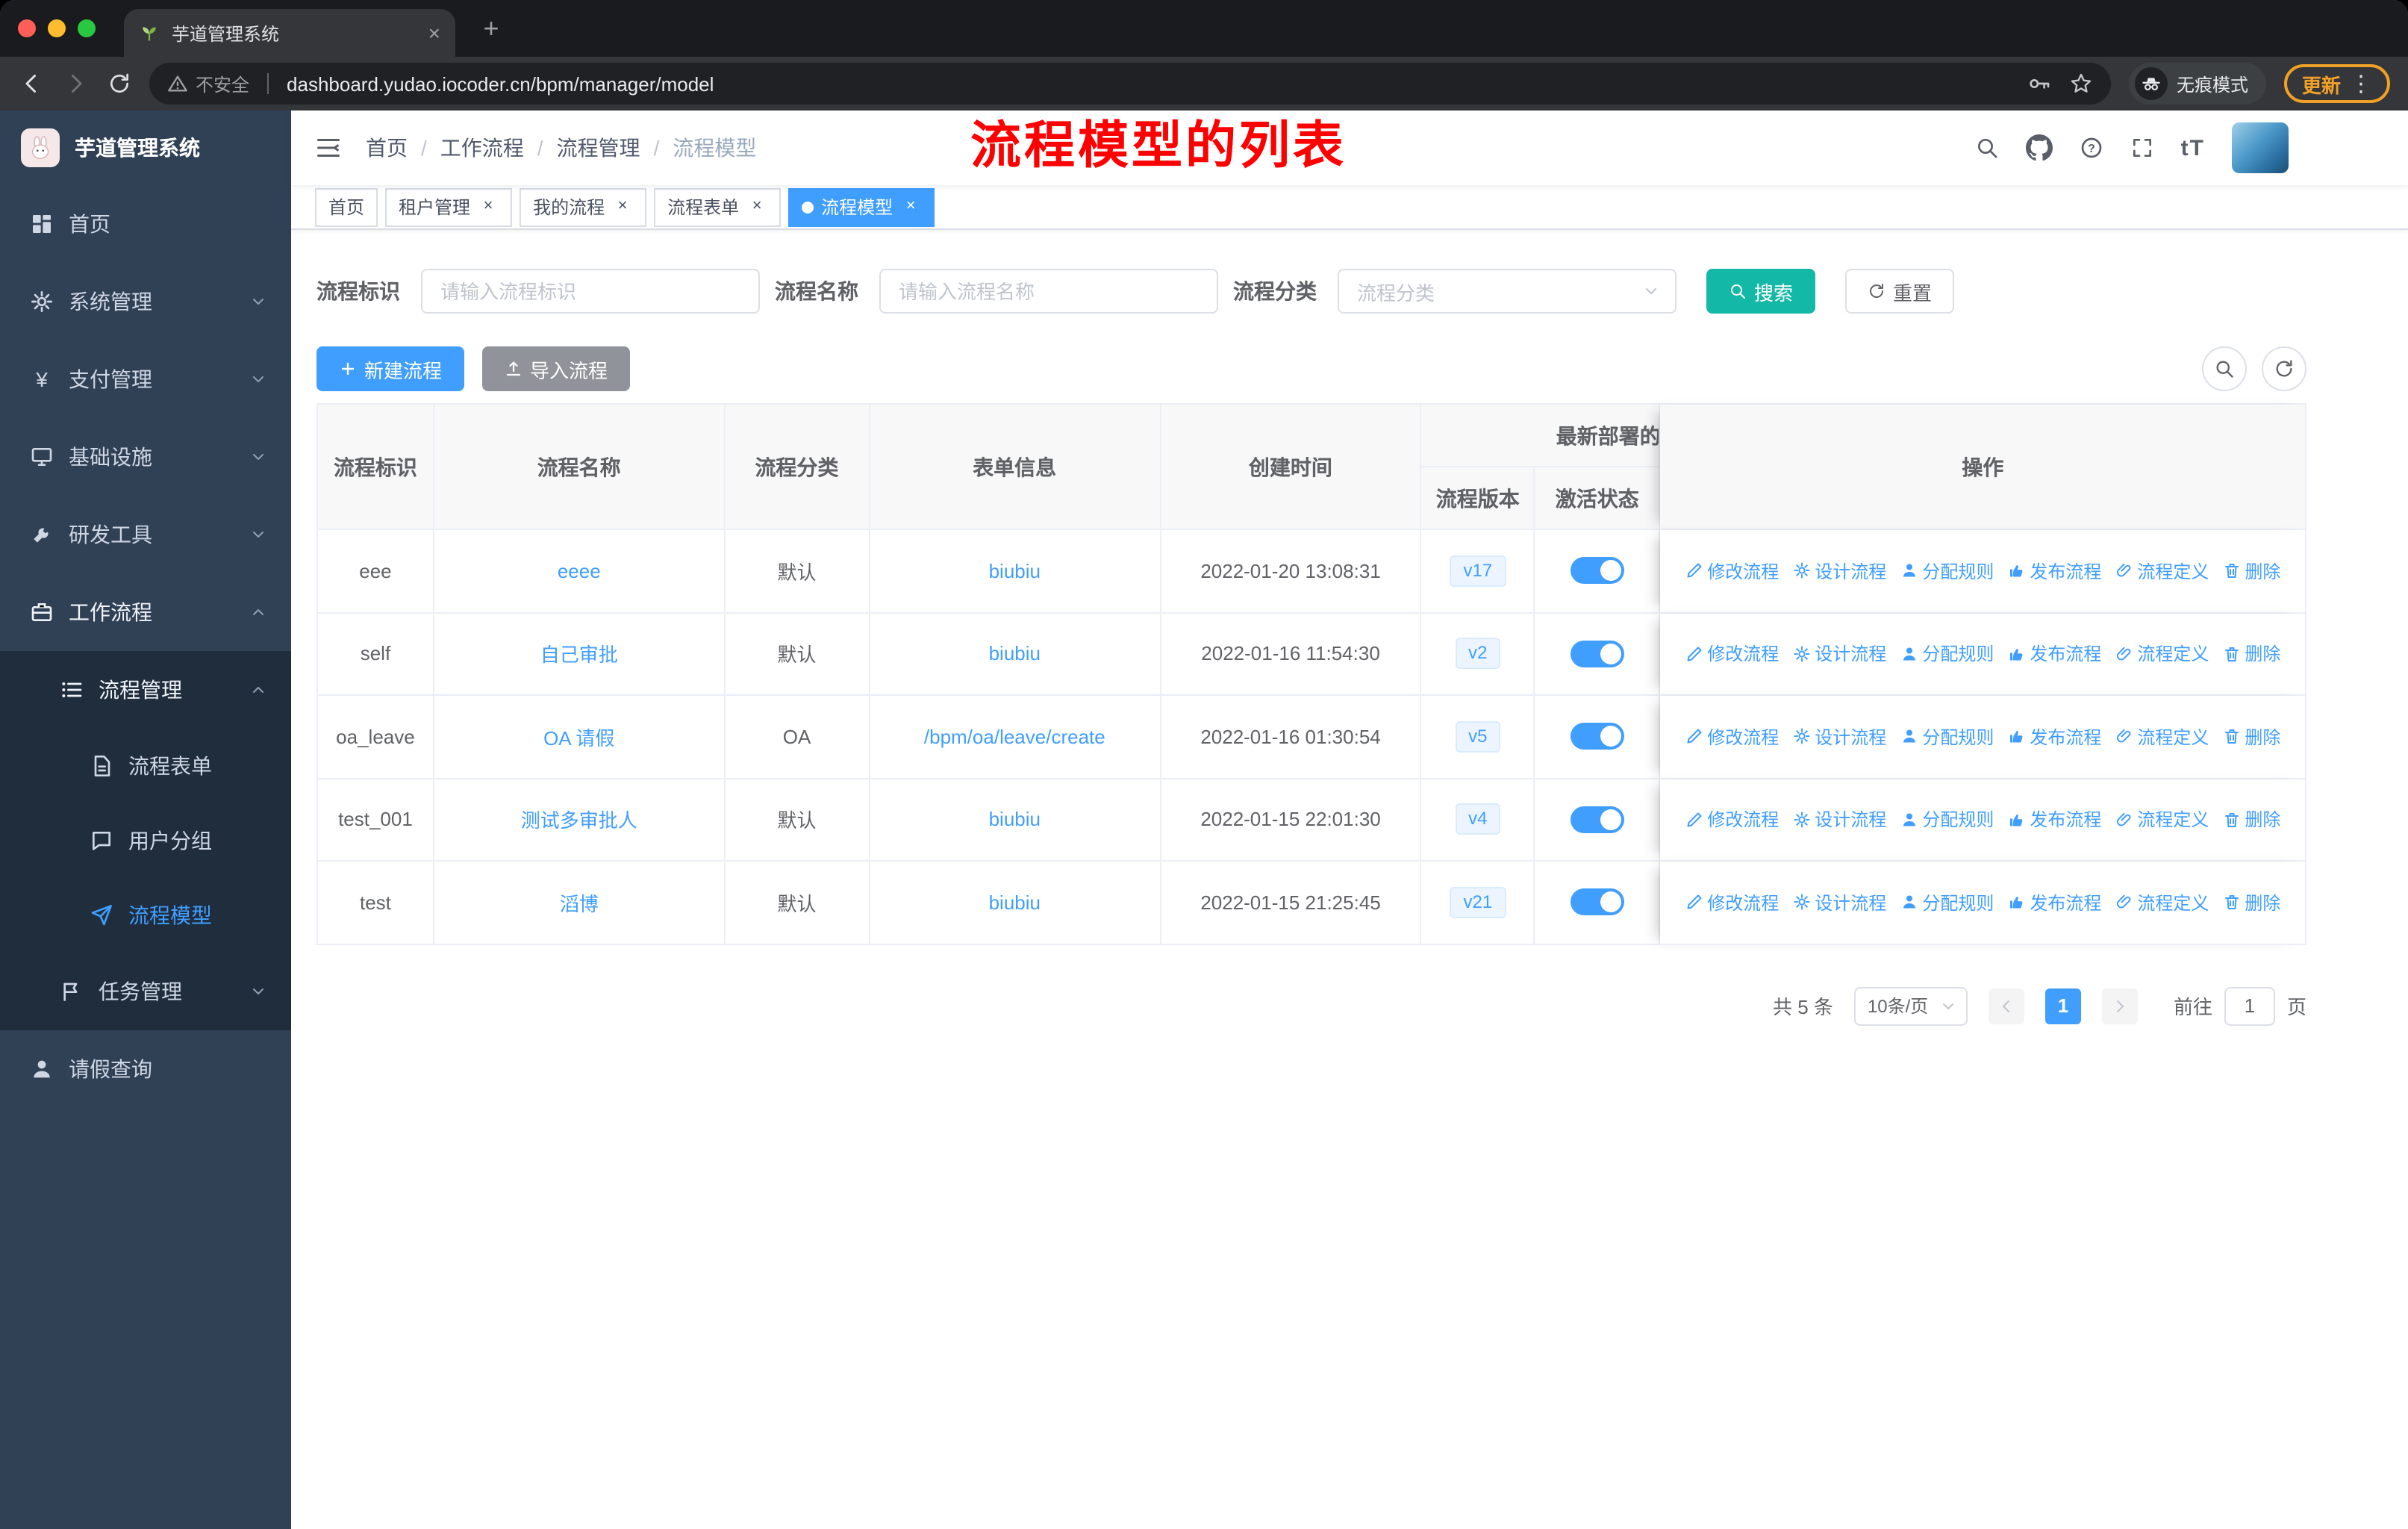 The height and width of the screenshot is (1529, 2408). What do you see at coordinates (578, 737) in the screenshot?
I see `process-name-link: OA 请假` at bounding box center [578, 737].